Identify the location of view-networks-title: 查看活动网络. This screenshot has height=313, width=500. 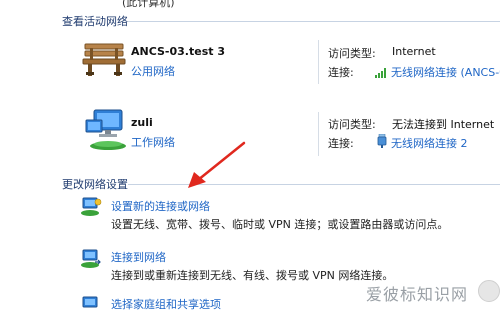
(95, 21).